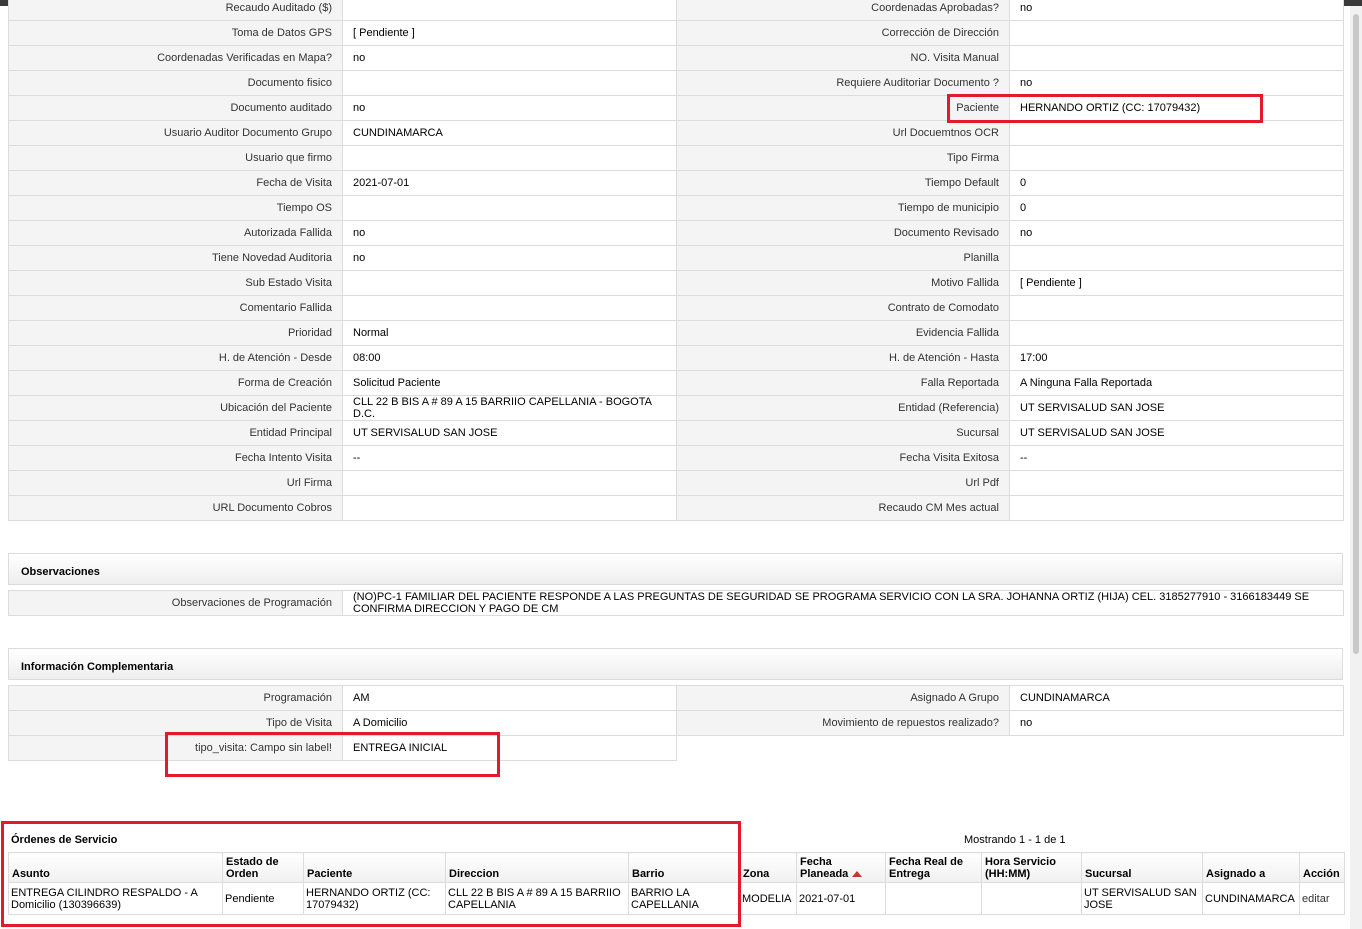  I want to click on detail-row: Usuario que firmo Tipo Firma, so click(676, 158).